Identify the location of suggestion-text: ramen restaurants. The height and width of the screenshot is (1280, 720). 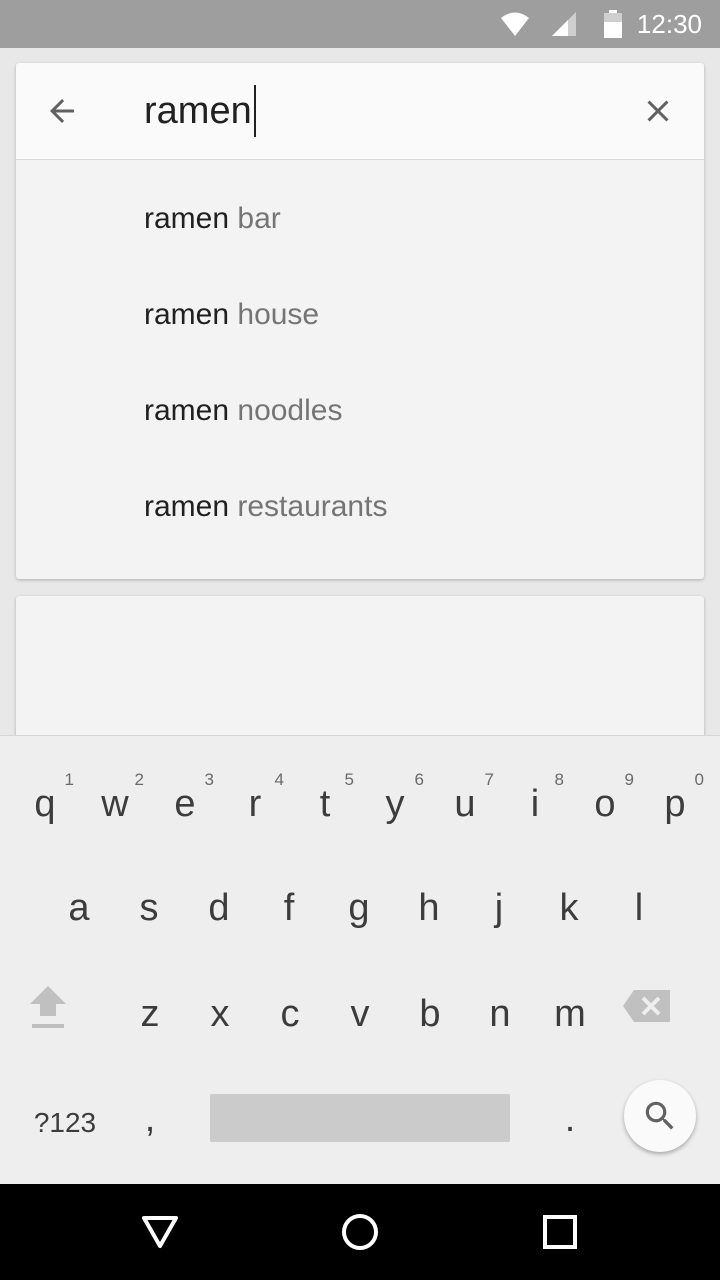
(265, 507).